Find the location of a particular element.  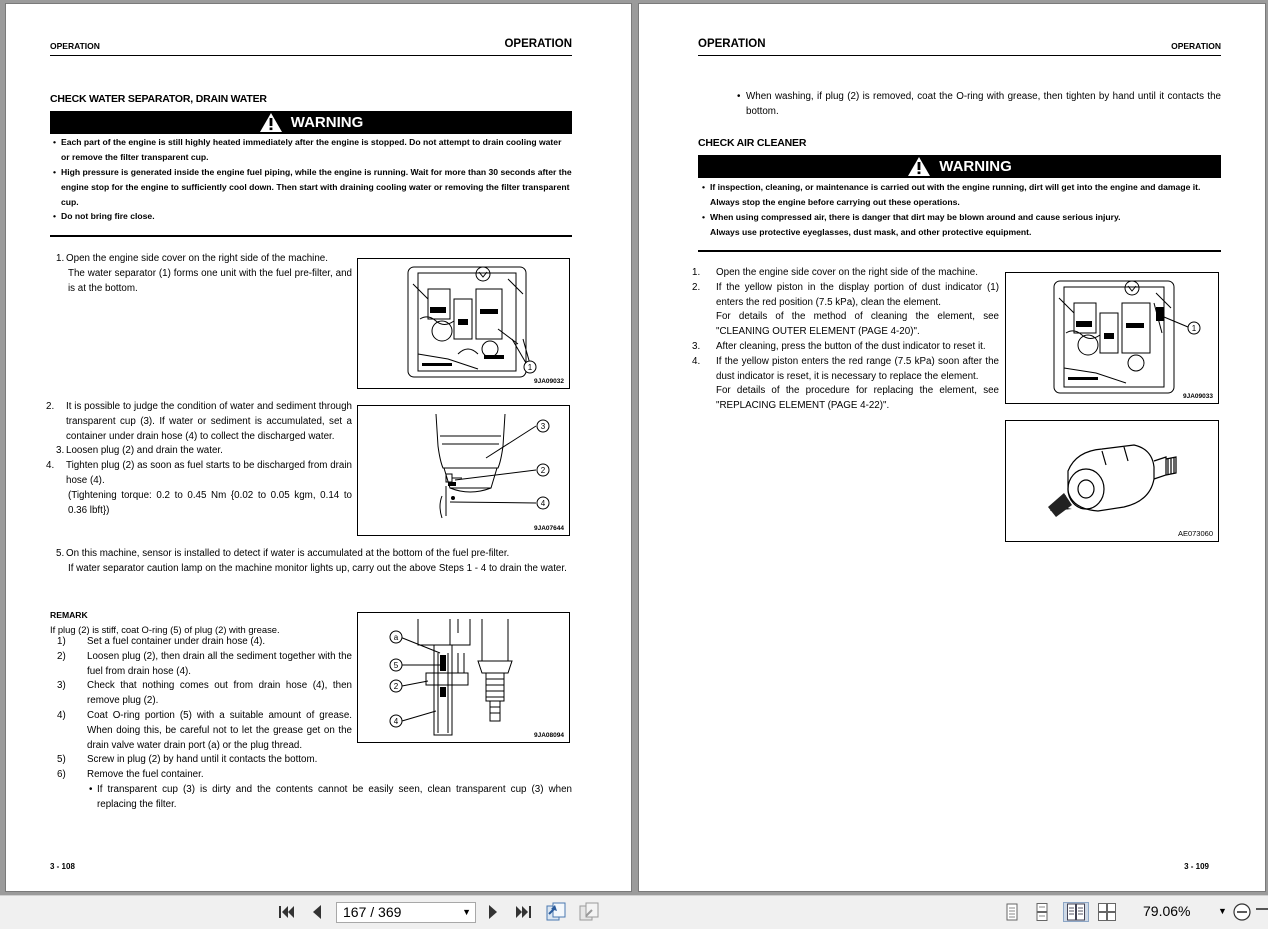

svg-text: a is located at coordinates (396, 637).